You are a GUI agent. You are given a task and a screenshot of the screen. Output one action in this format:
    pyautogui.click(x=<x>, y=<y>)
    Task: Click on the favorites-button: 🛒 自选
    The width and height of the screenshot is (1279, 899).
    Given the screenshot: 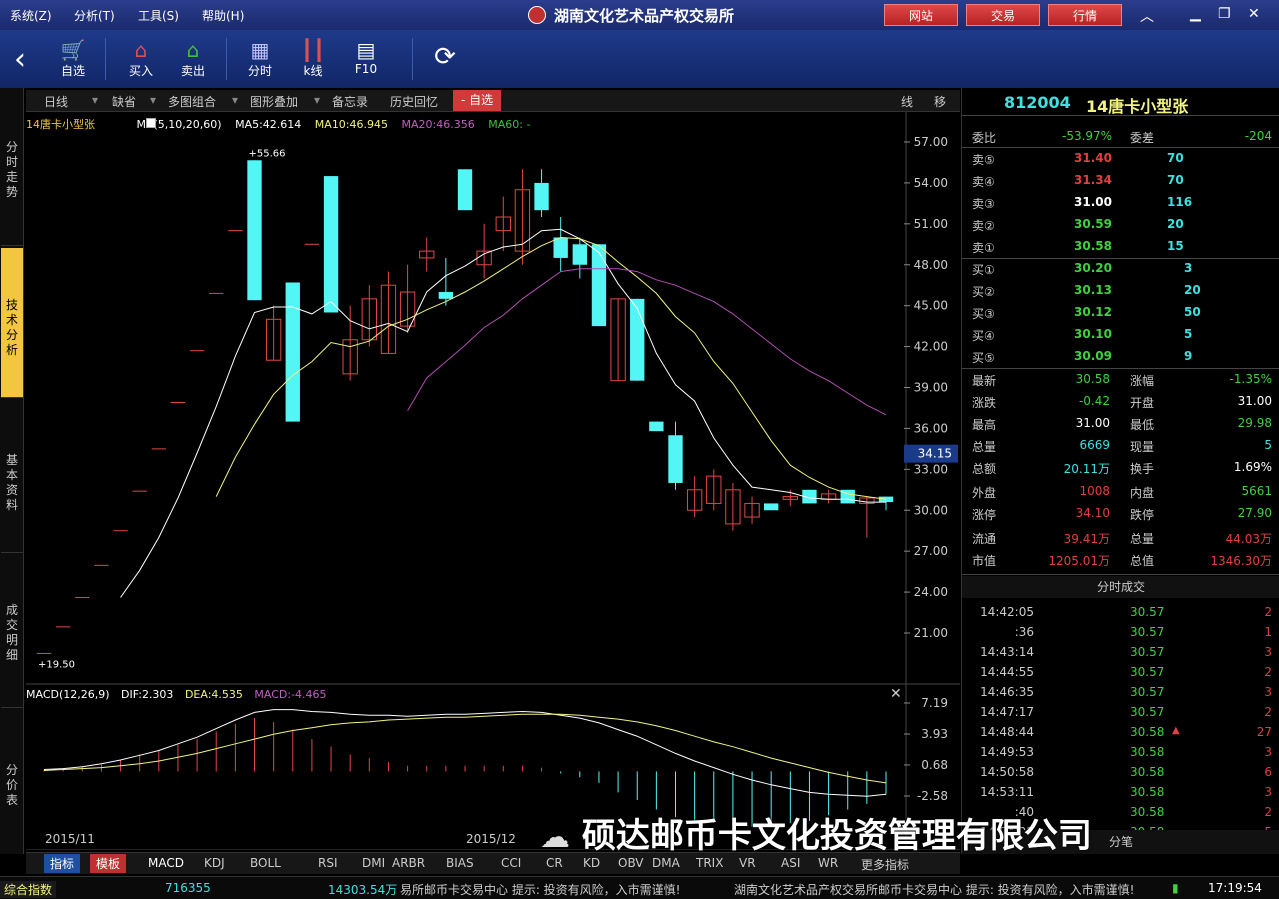 What is the action you would take?
    pyautogui.click(x=73, y=58)
    